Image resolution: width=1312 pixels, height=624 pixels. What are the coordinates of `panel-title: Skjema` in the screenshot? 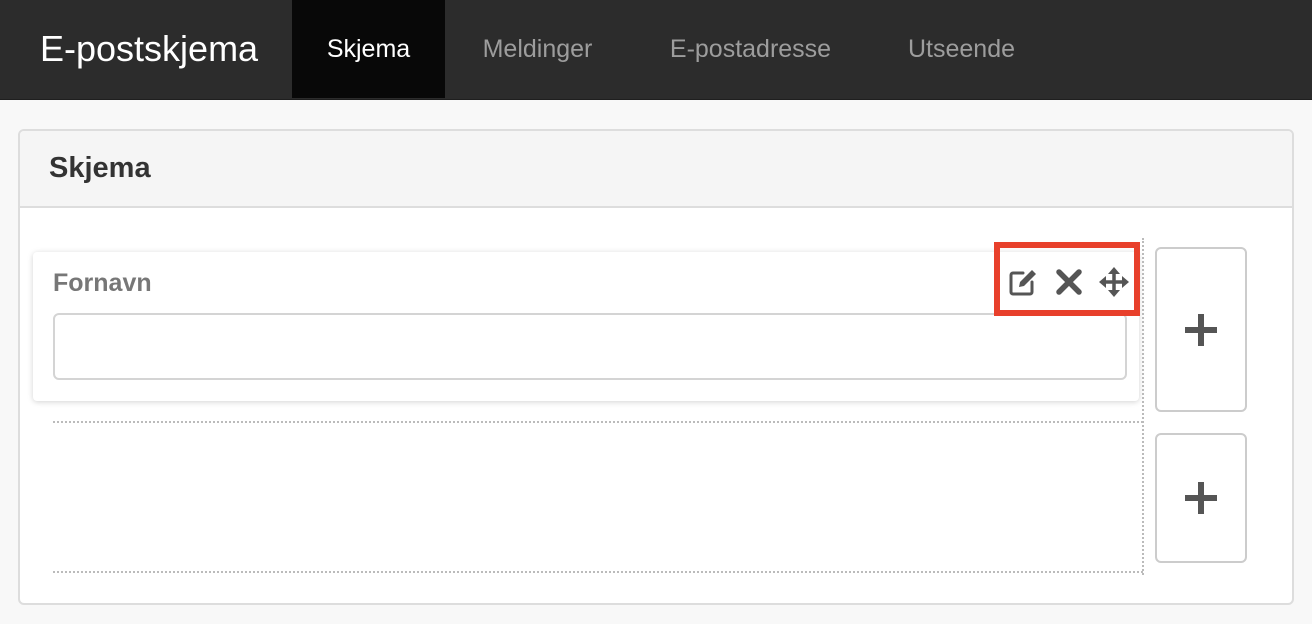 It's located at (100, 168).